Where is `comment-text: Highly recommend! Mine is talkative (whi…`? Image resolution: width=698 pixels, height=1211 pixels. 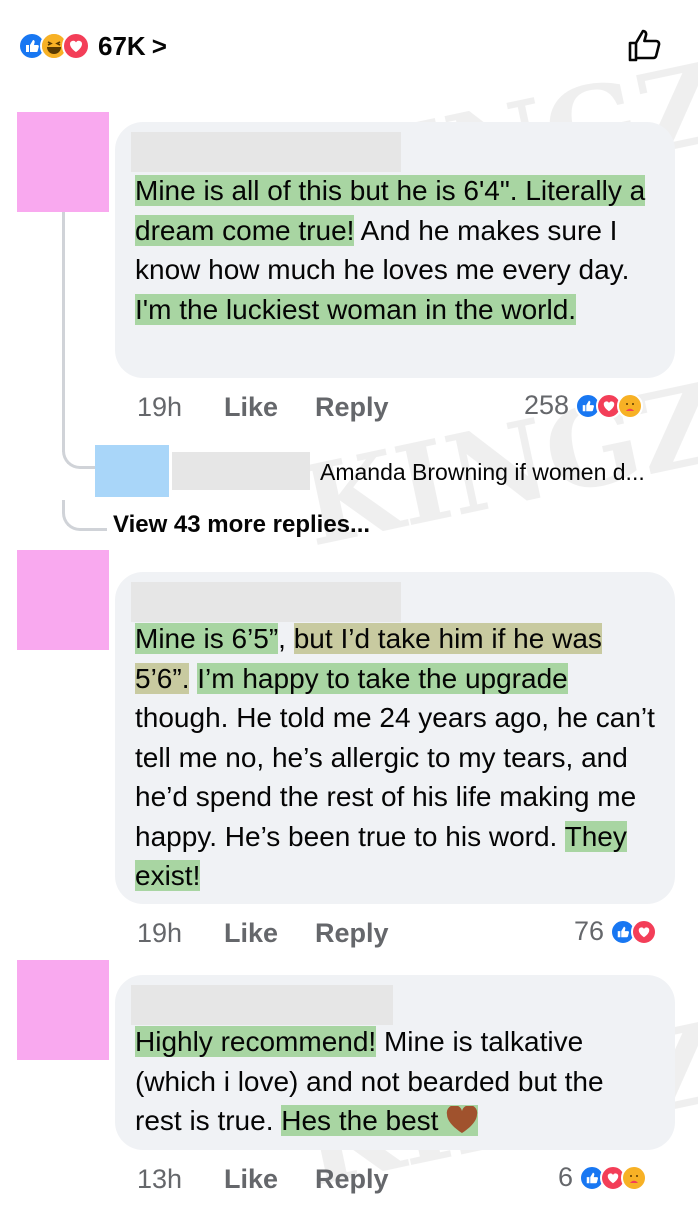
comment-text: Highly recommend! Mine is talkative (whi… is located at coordinates (395, 1081).